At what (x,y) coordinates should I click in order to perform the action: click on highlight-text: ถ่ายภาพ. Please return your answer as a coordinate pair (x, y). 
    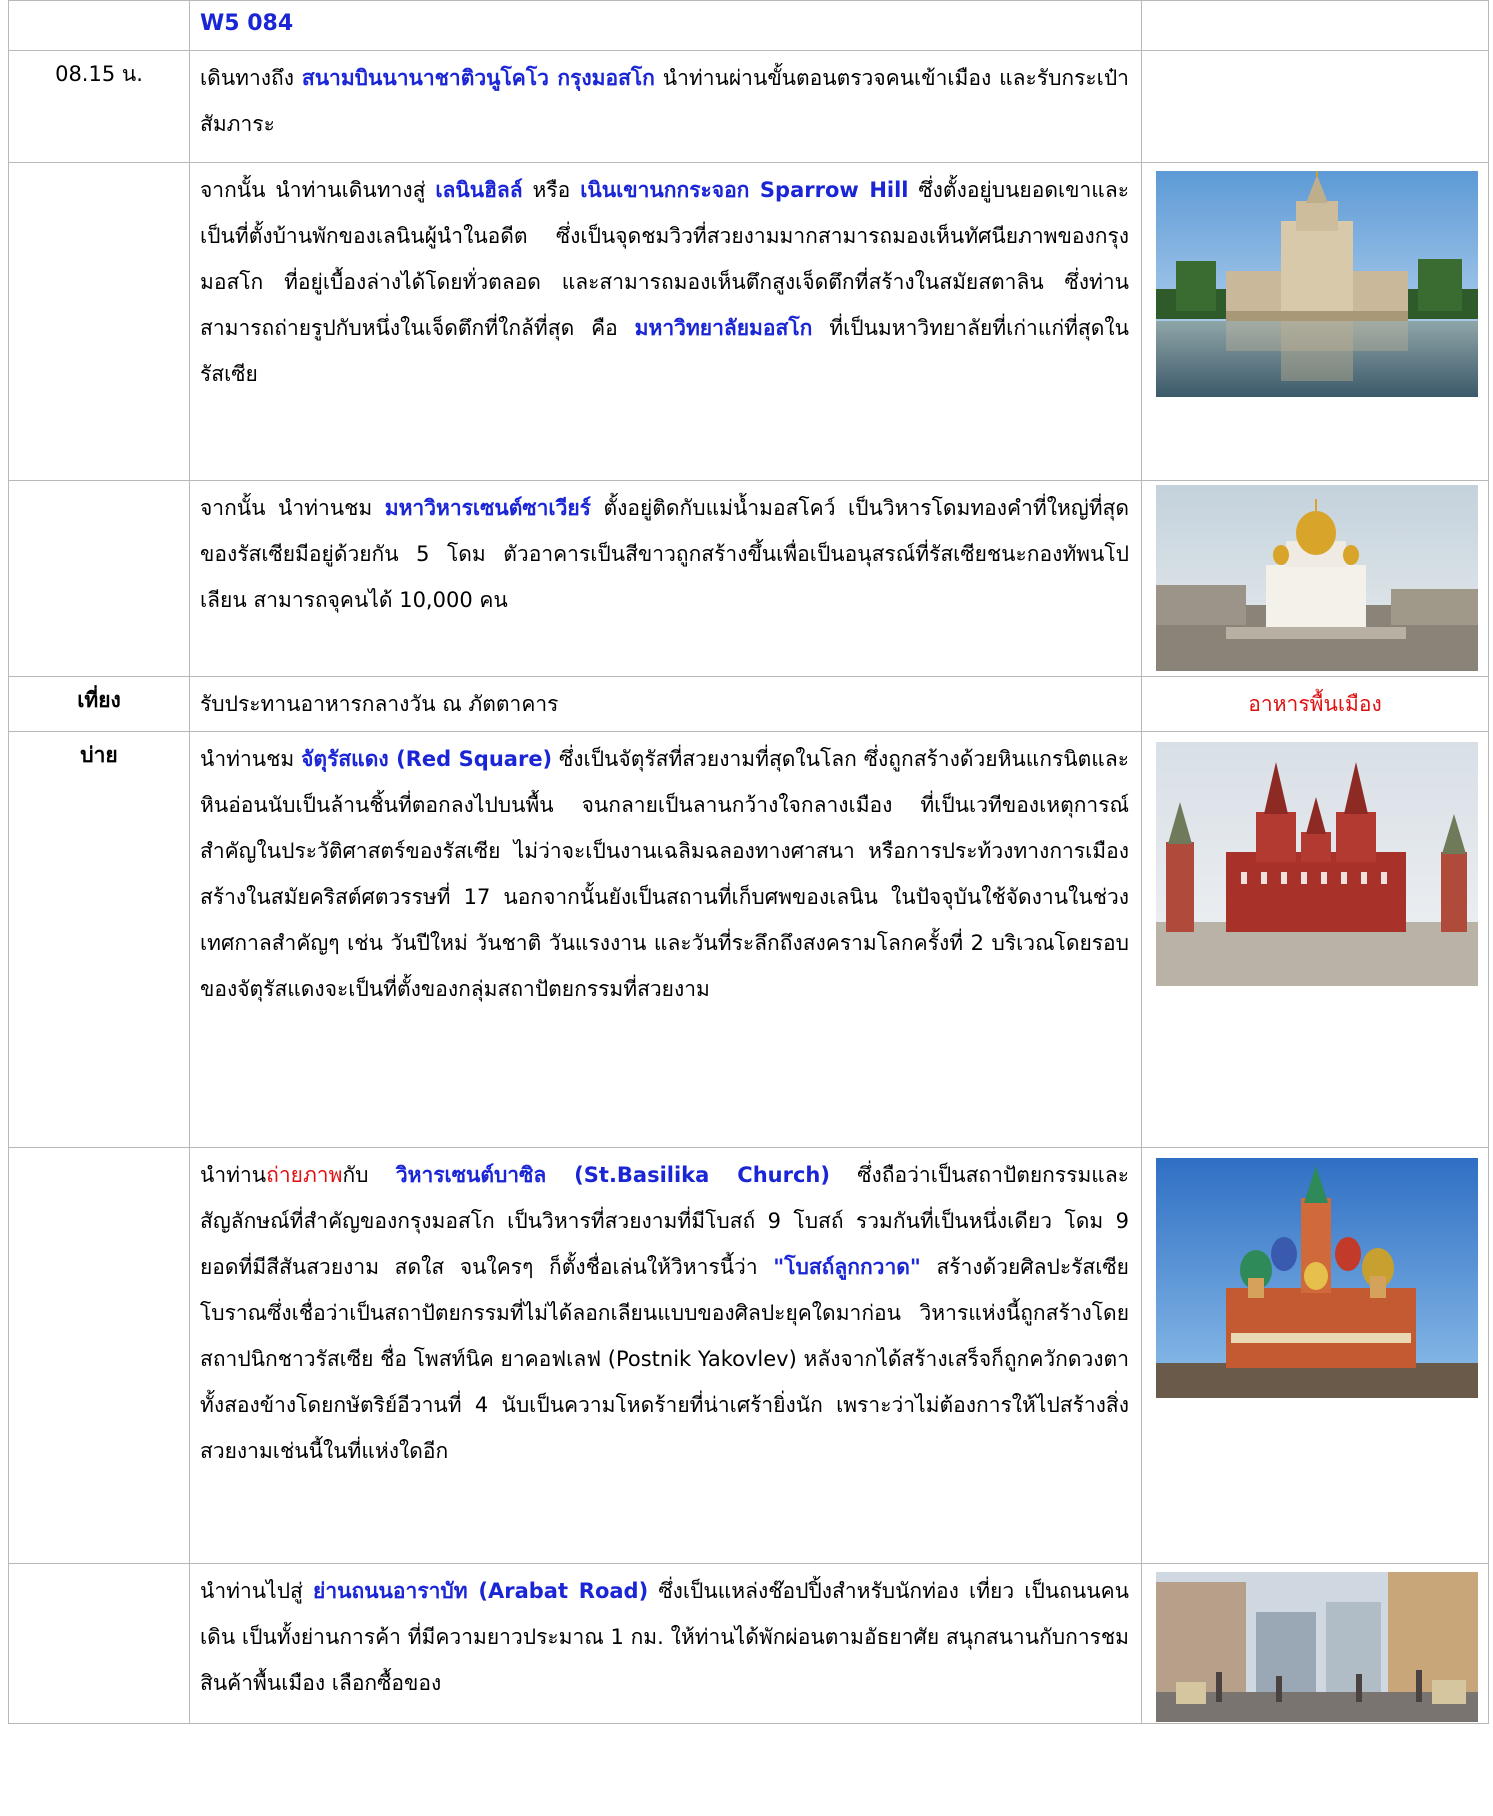
    Looking at the image, I should click on (304, 1175).